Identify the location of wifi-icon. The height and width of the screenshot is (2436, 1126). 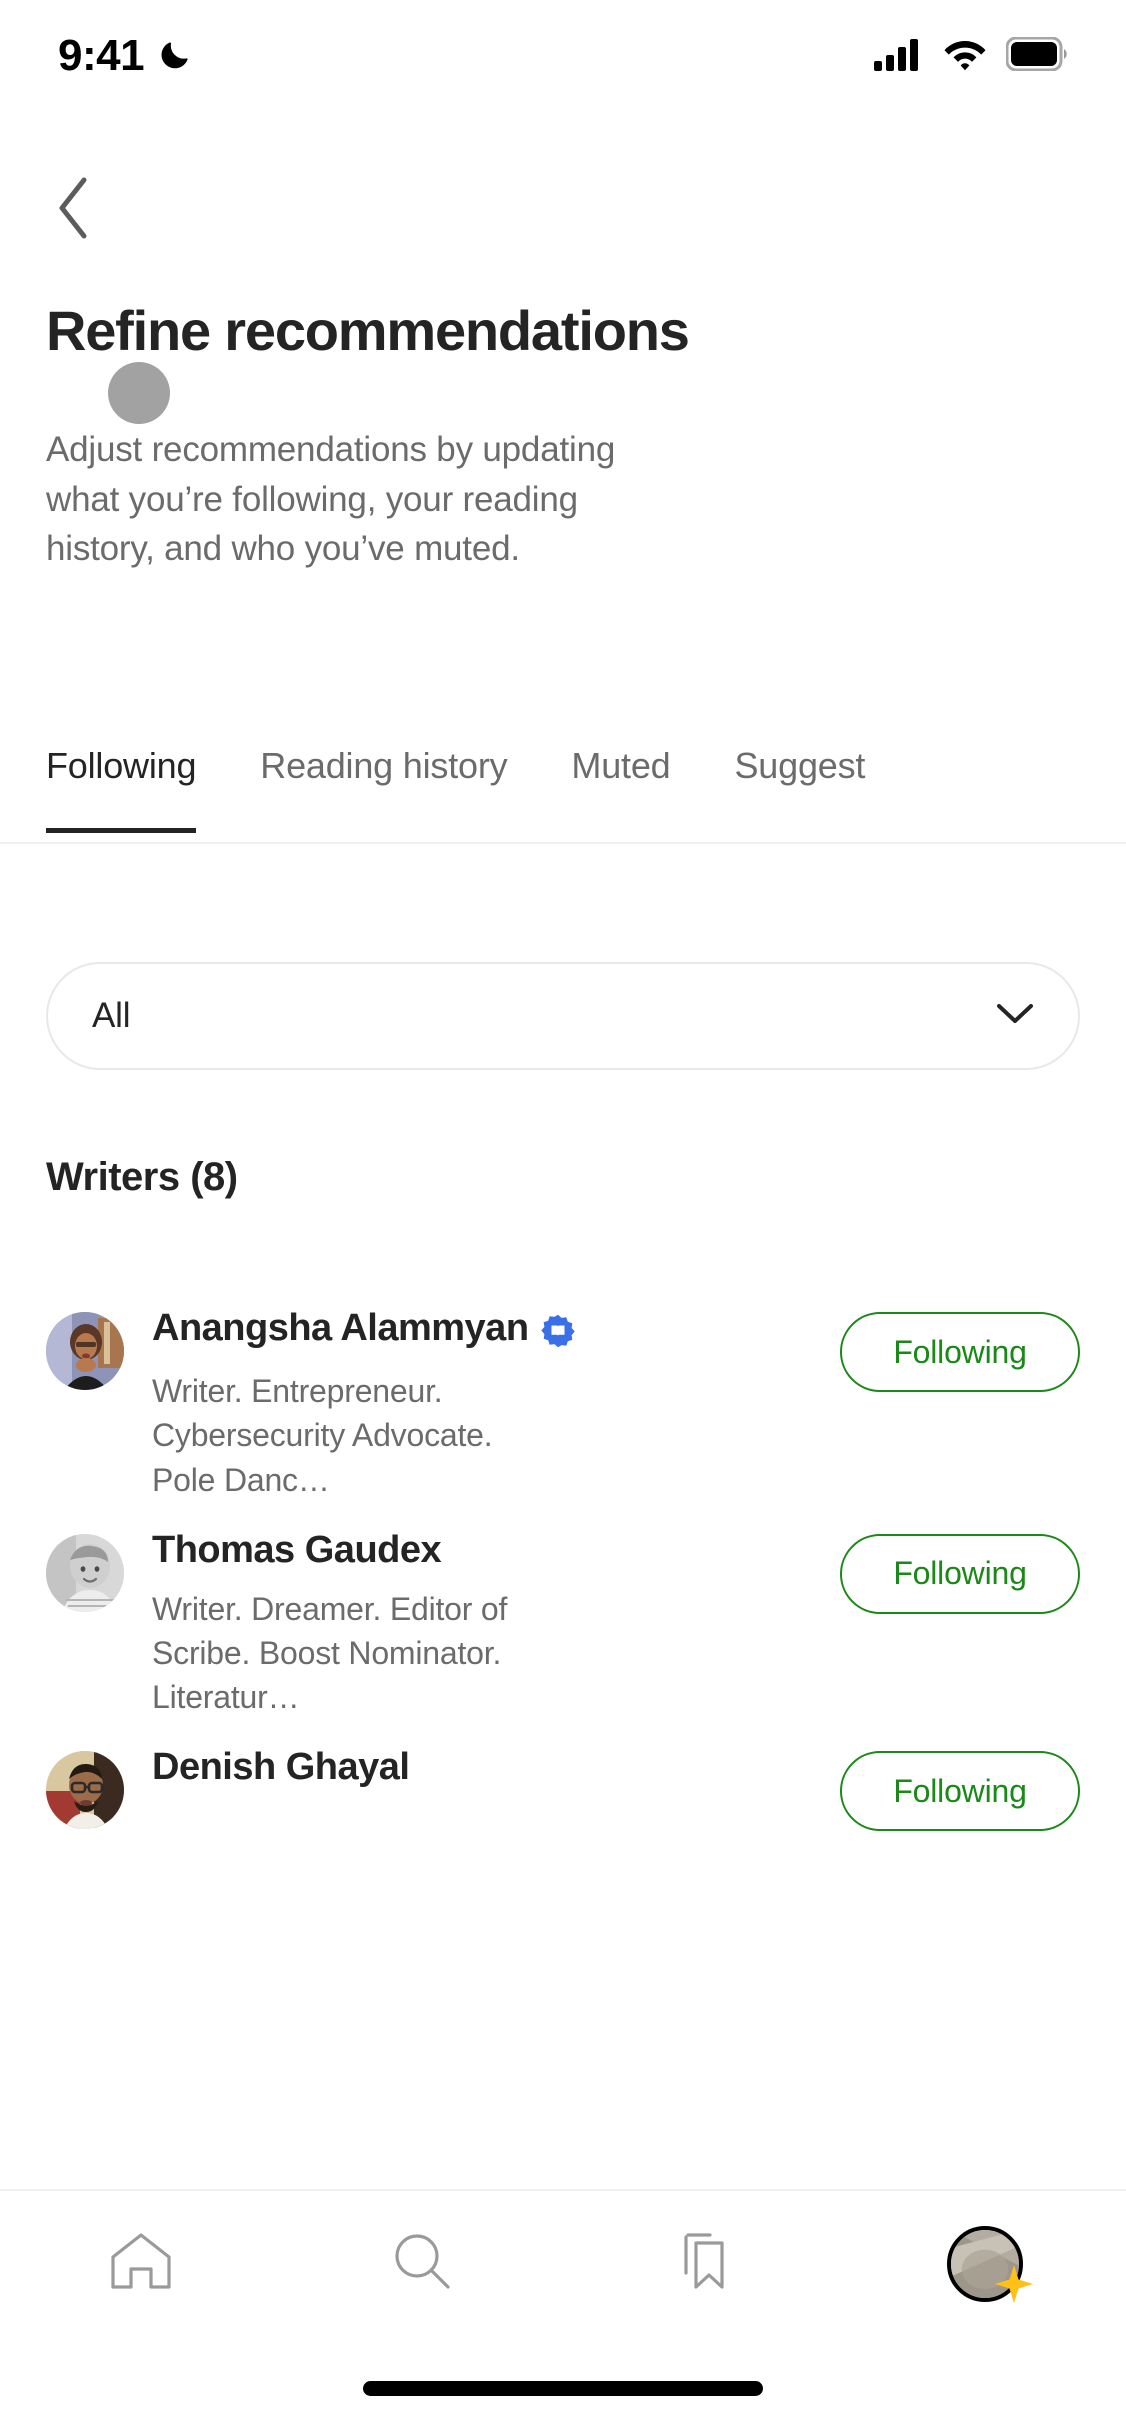
(965, 56).